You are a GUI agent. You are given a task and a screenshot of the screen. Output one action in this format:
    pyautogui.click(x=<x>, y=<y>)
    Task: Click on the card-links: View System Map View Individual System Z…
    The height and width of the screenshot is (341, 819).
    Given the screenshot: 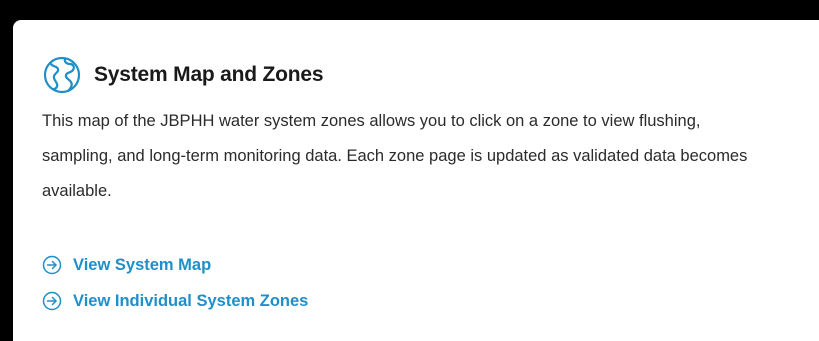 What is the action you would take?
    pyautogui.click(x=175, y=283)
    